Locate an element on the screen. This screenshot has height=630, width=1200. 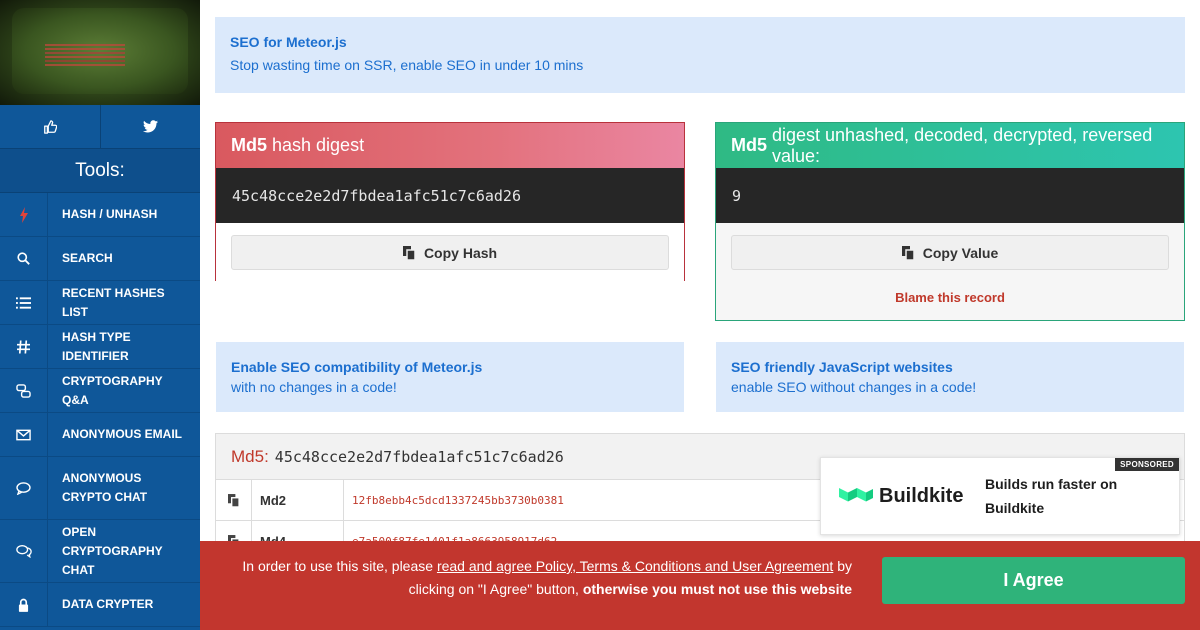
promo-title: Enable SEO compatibility of Meteor.js is located at coordinates (450, 367).